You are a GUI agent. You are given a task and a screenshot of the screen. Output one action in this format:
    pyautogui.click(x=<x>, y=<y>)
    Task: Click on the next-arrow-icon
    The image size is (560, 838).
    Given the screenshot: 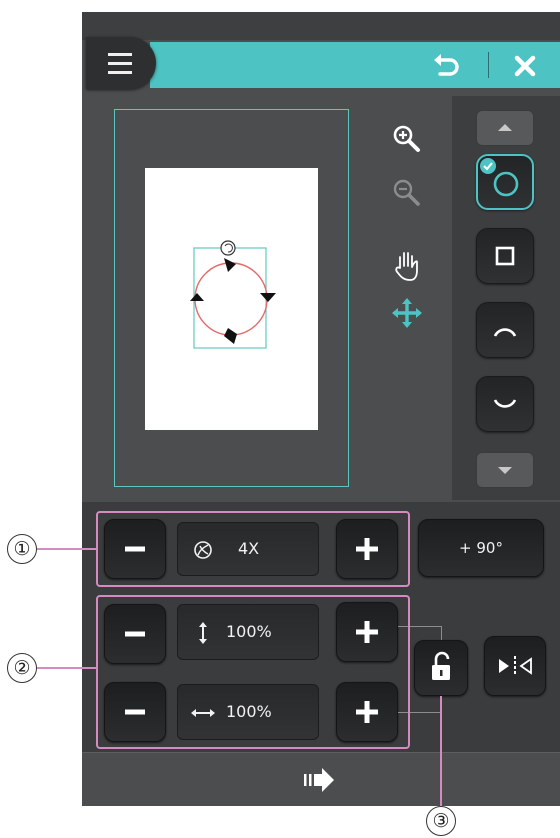 What is the action you would take?
    pyautogui.click(x=319, y=780)
    